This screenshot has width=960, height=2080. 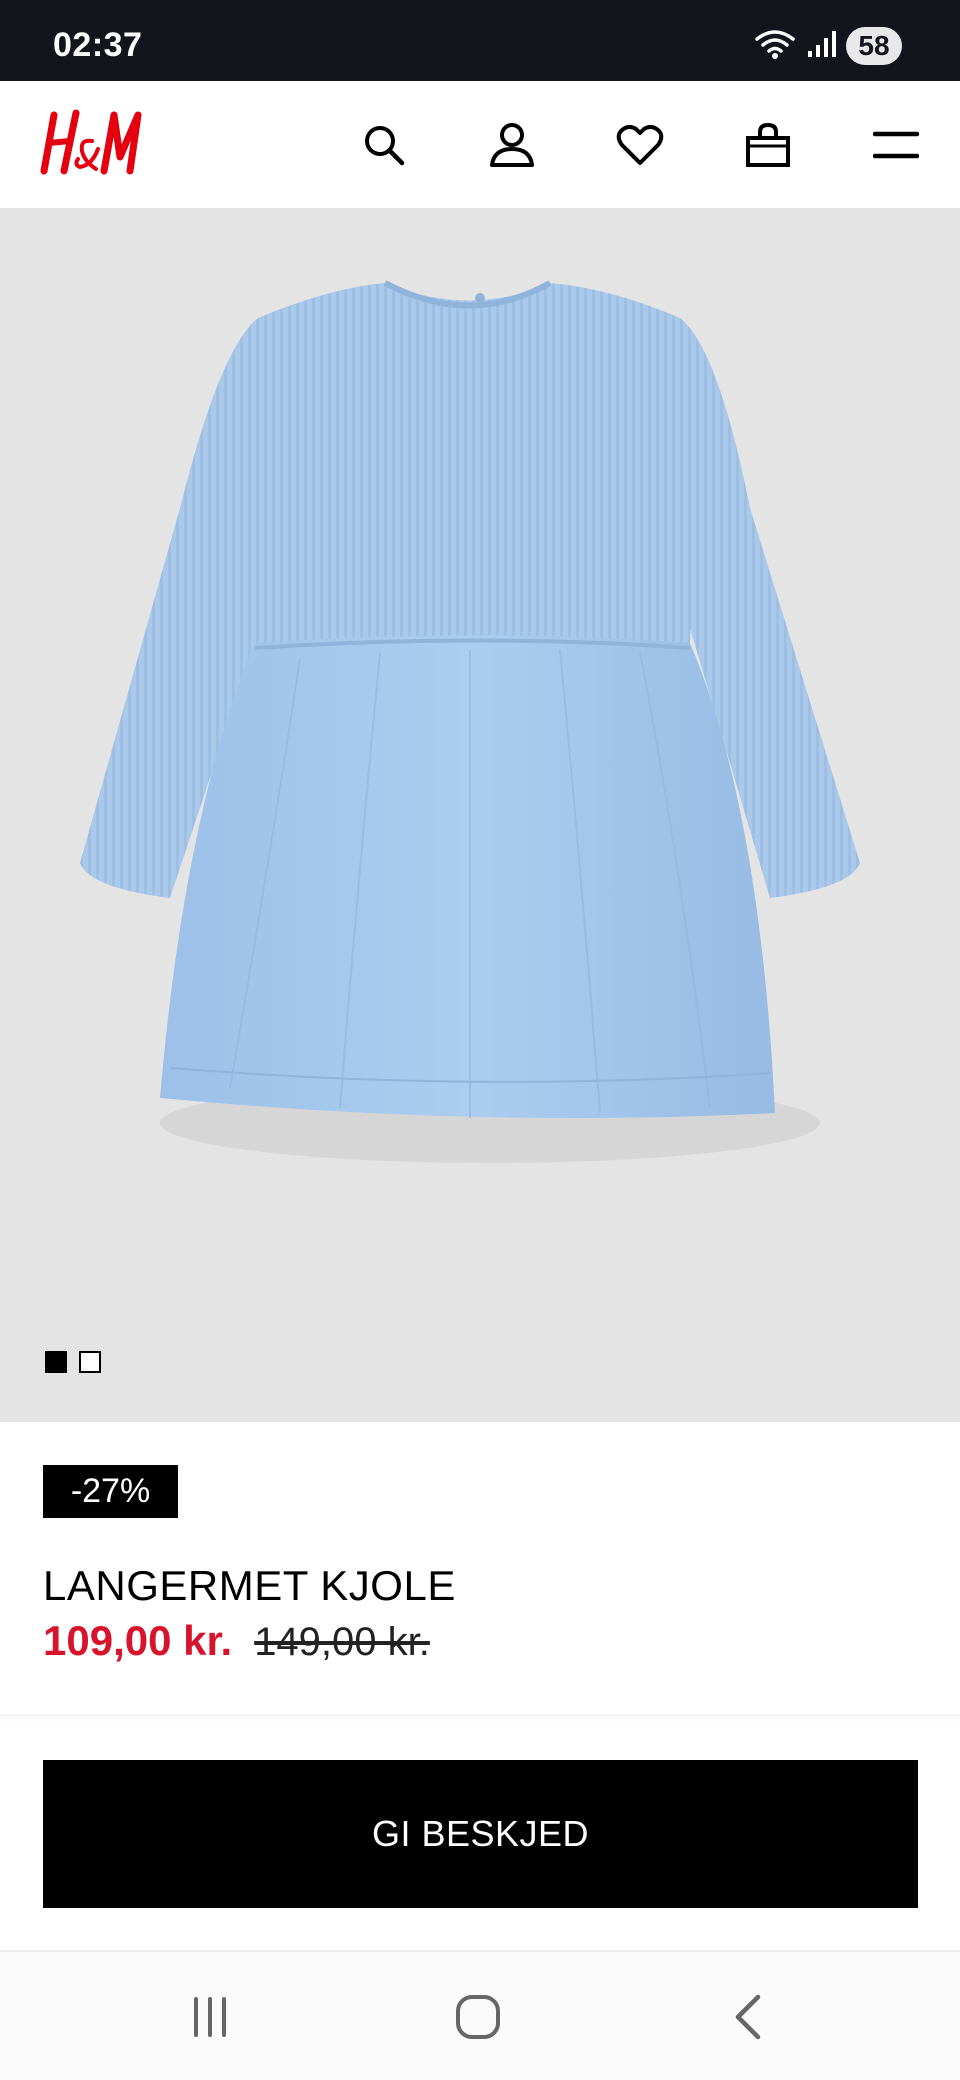 What do you see at coordinates (748, 2017) in the screenshot?
I see `back-icon` at bounding box center [748, 2017].